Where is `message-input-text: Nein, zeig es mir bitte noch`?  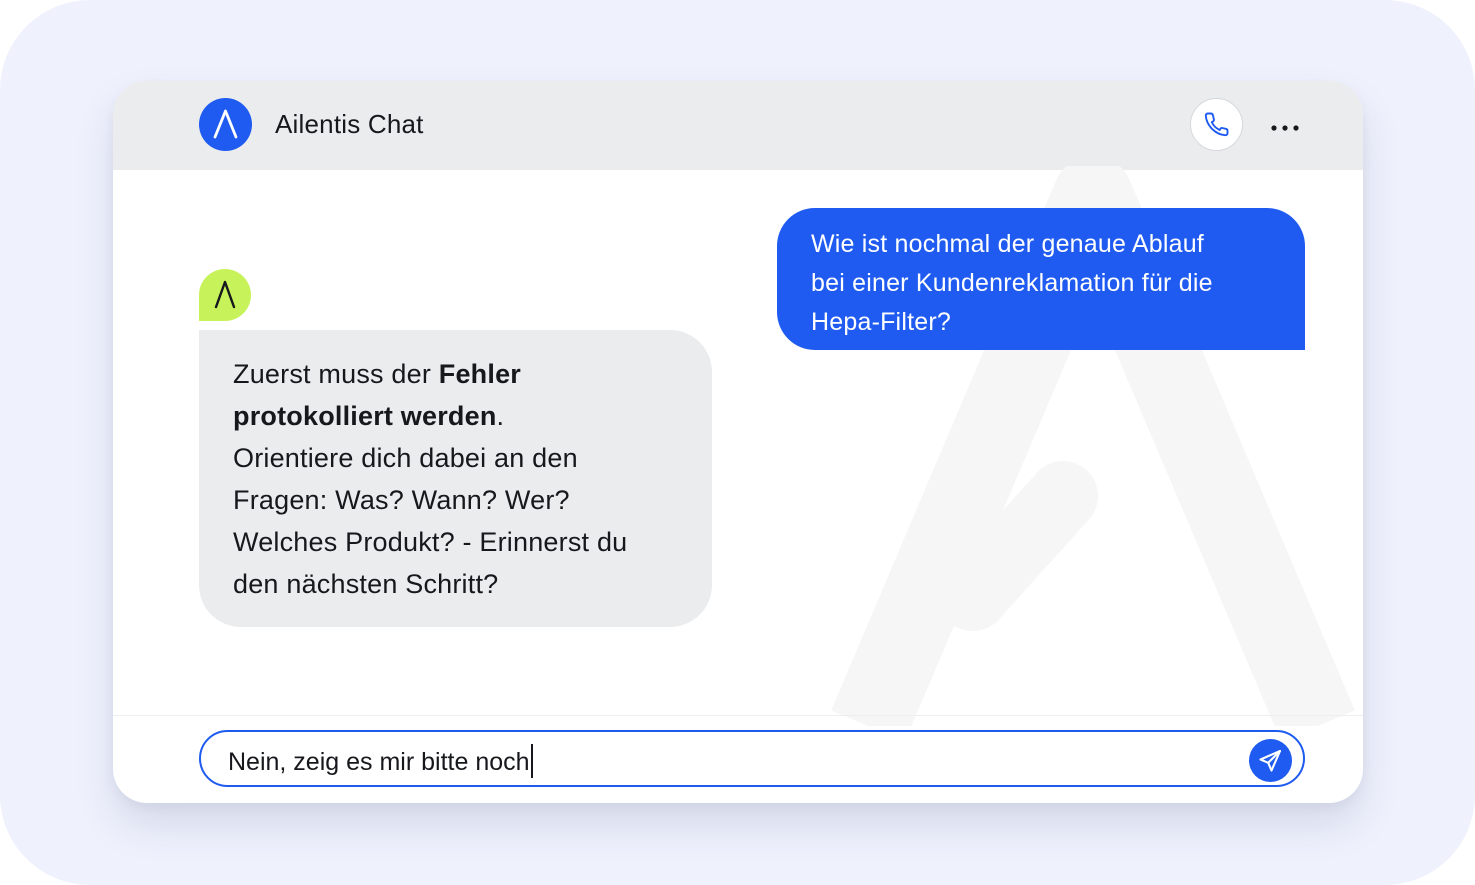 message-input-text: Nein, zeig es mir bitte noch is located at coordinates (380, 761).